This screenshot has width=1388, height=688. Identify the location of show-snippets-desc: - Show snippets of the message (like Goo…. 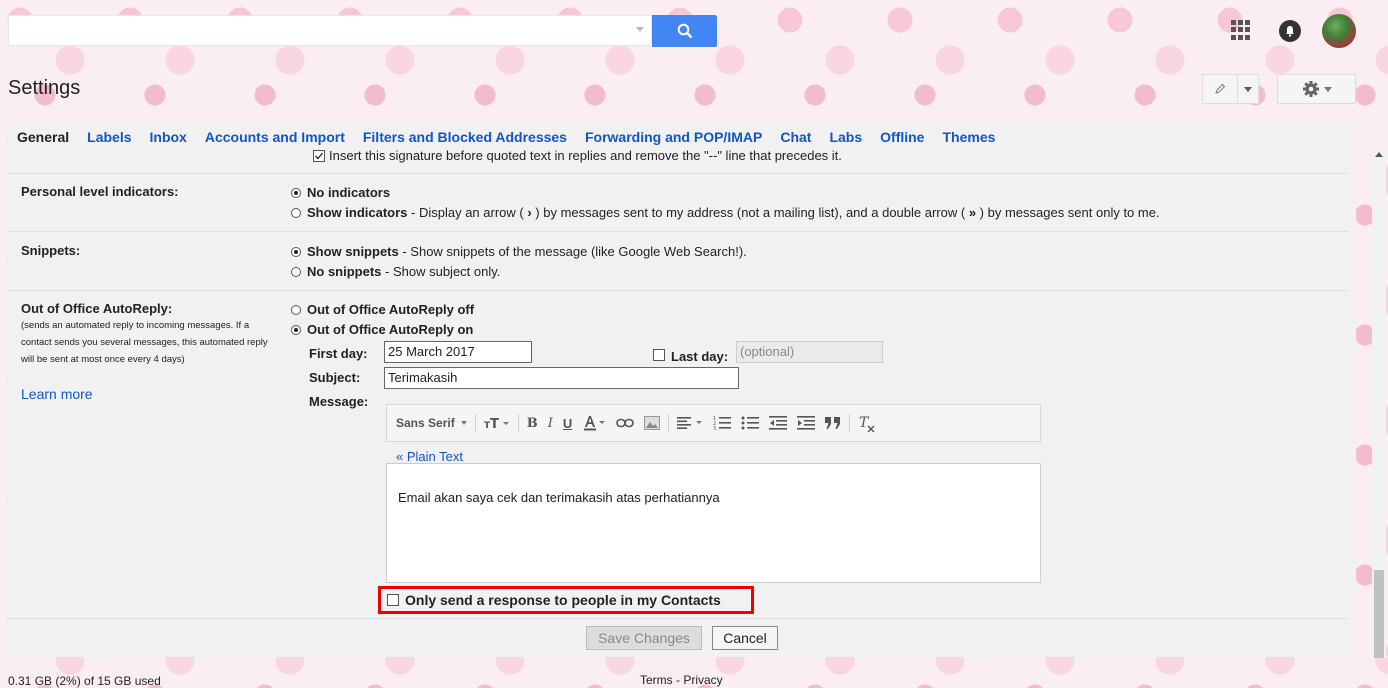
(572, 251).